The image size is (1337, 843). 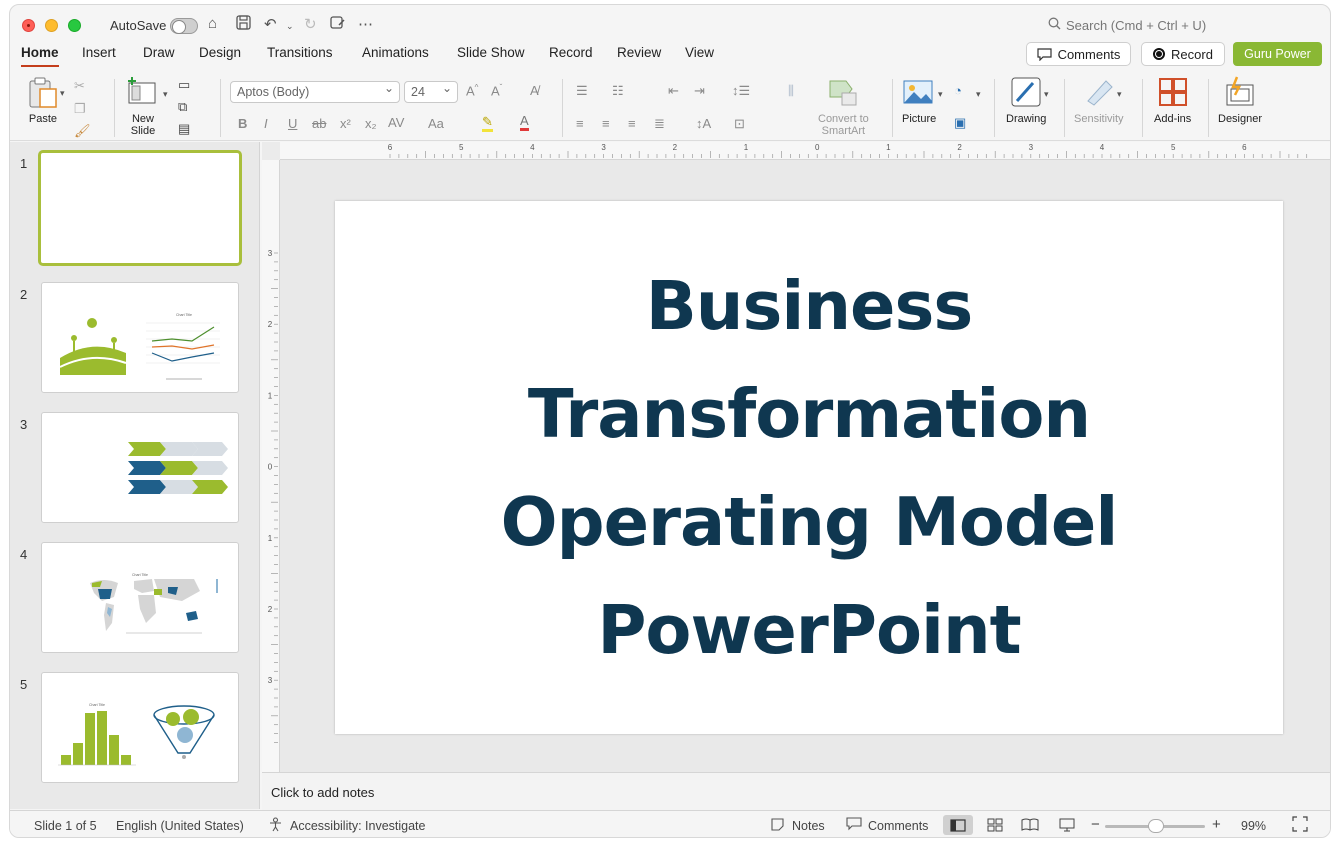 What do you see at coordinates (143, 92) in the screenshot?
I see `new-slide-icon` at bounding box center [143, 92].